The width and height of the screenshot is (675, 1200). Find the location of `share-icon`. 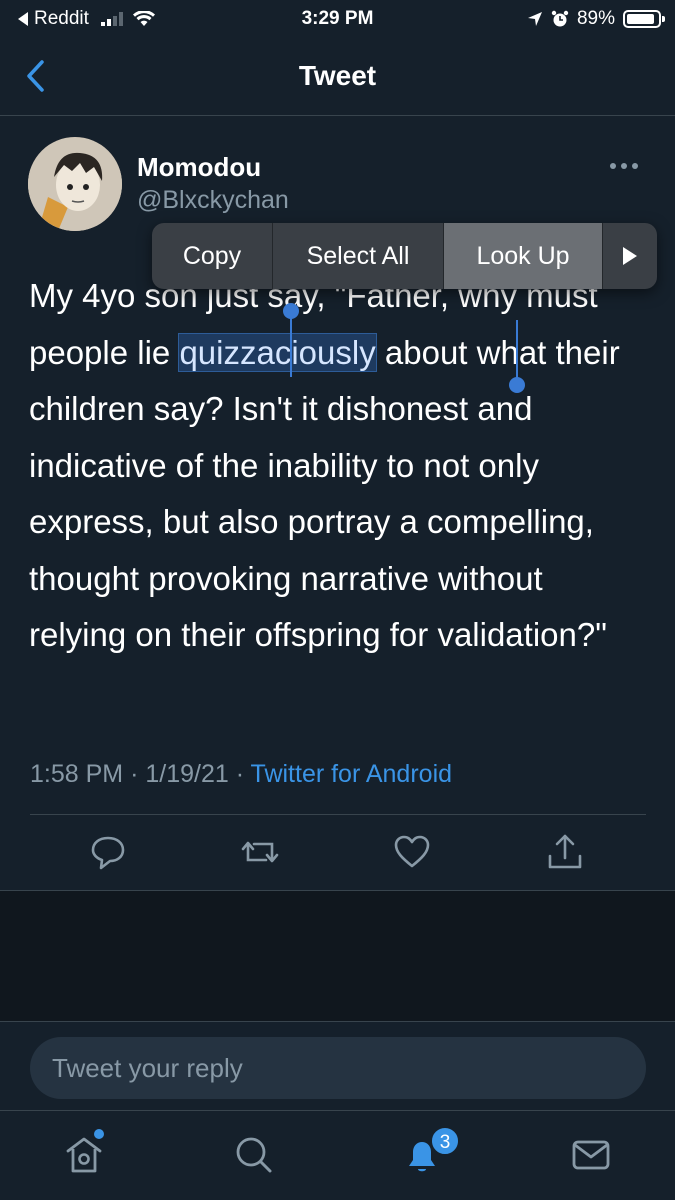

share-icon is located at coordinates (565, 852).